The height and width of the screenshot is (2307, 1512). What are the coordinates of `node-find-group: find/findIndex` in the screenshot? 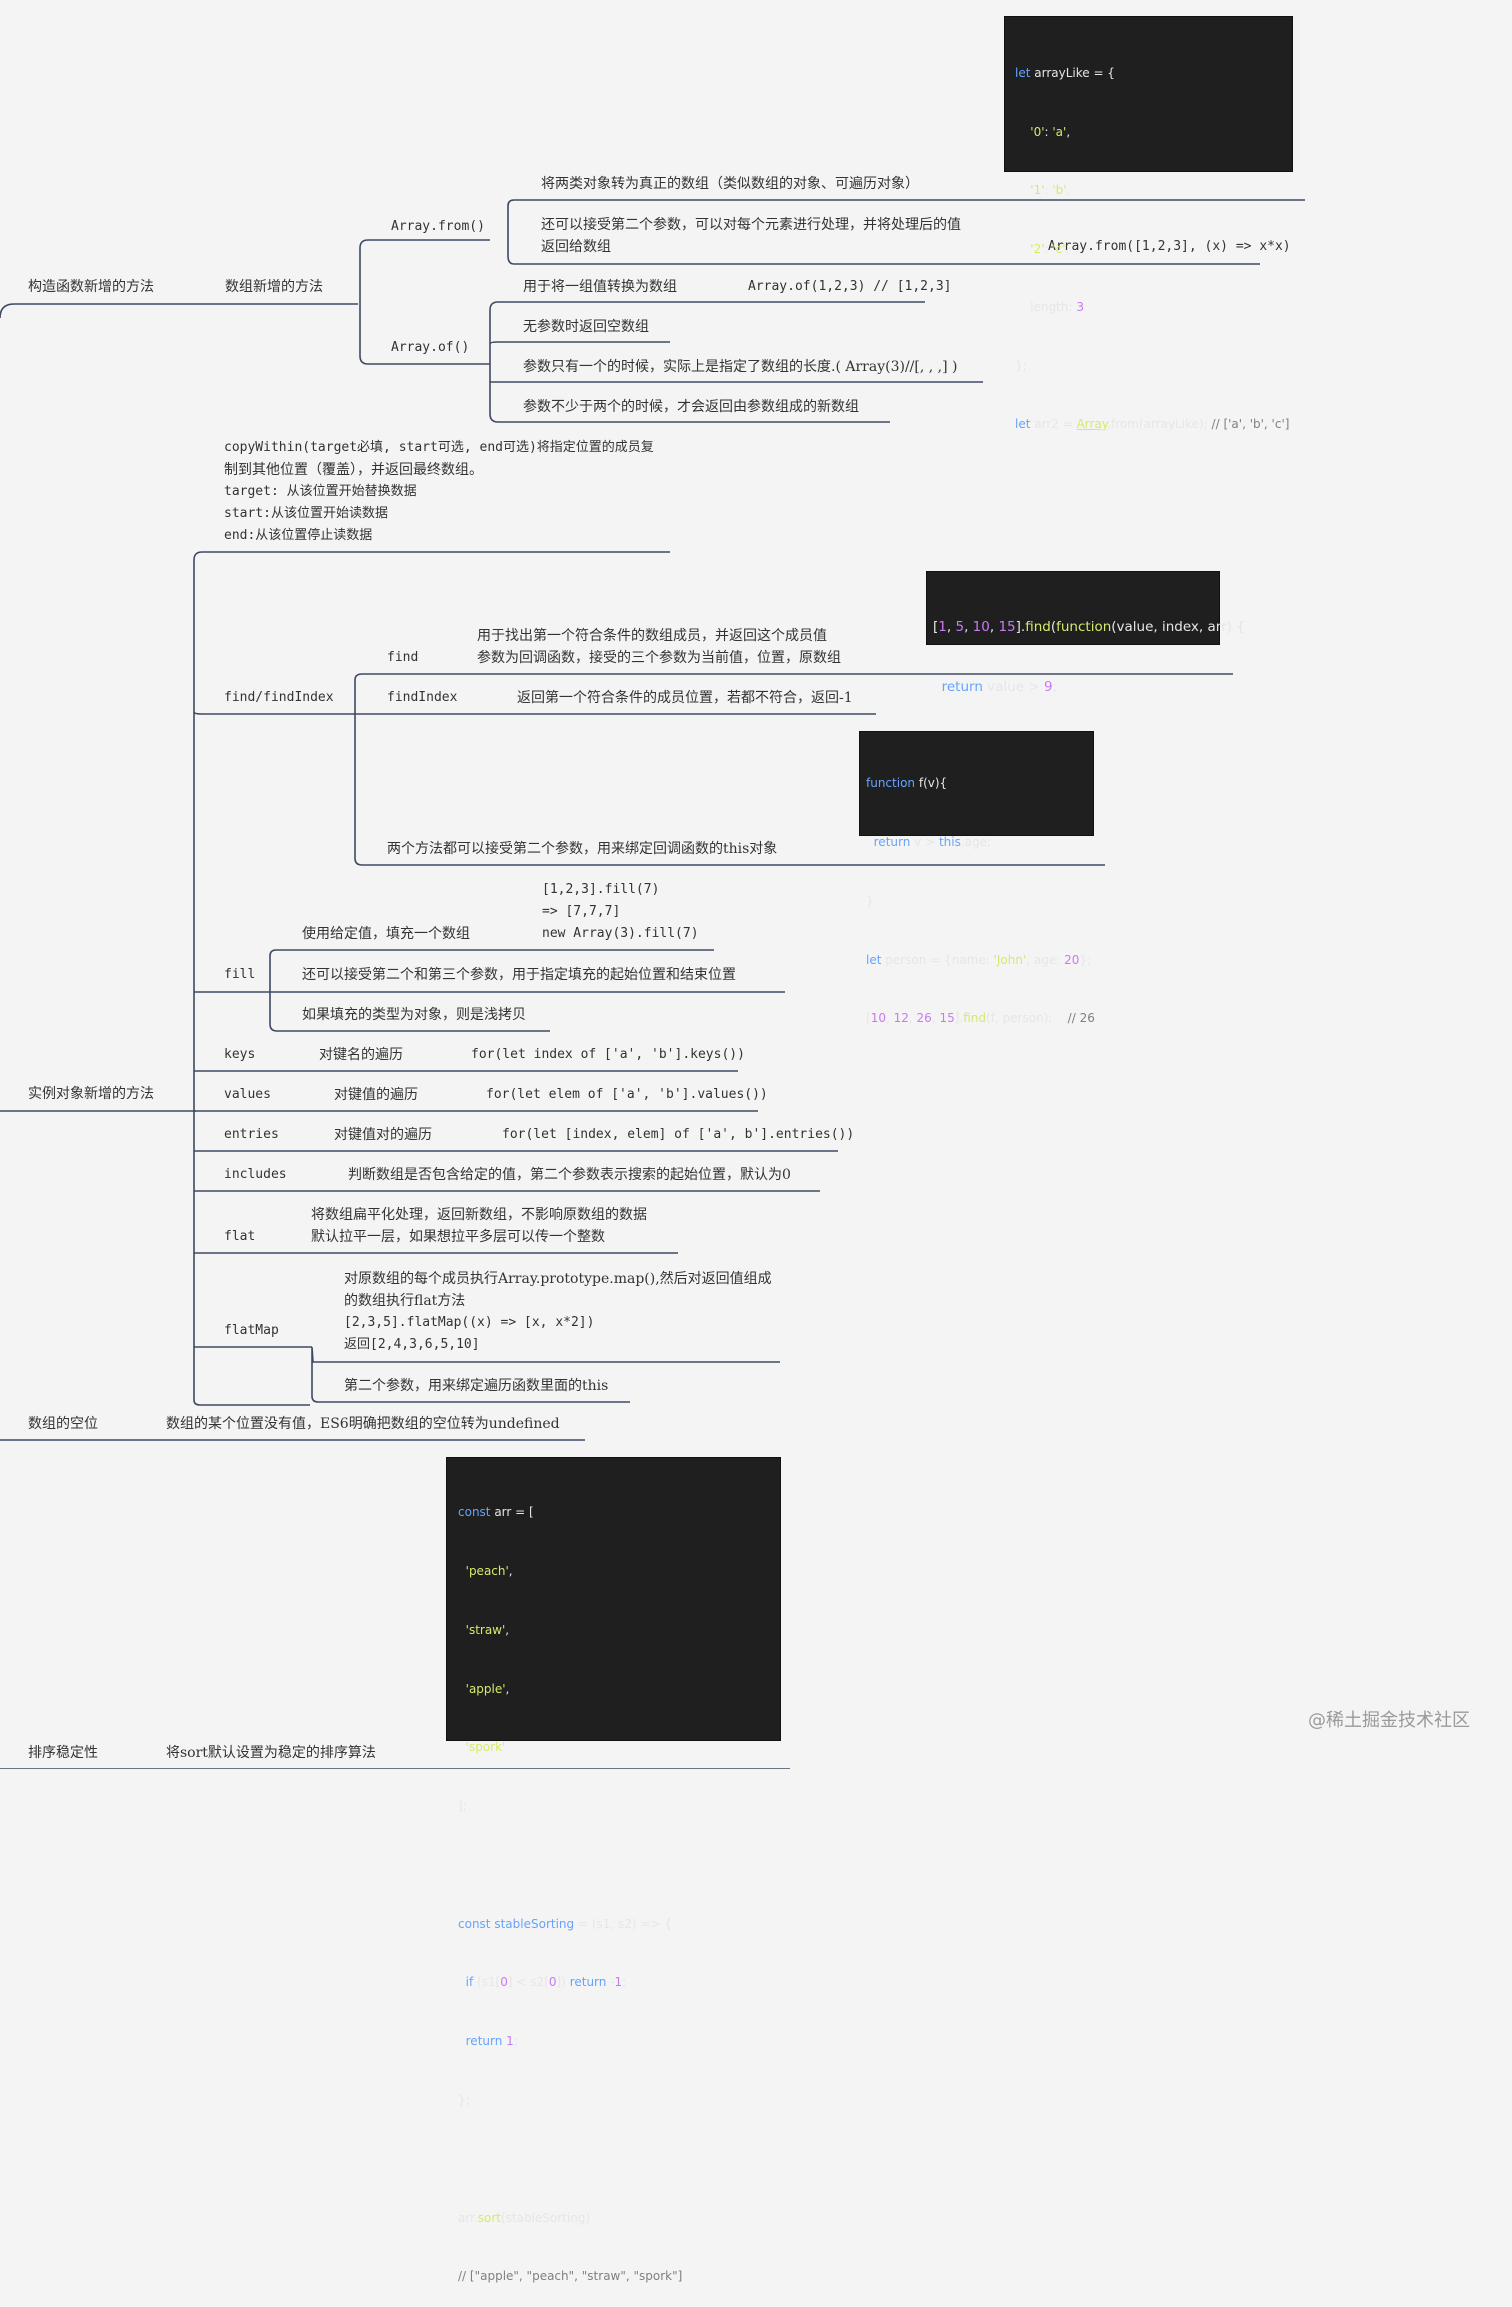 It's located at (279, 697).